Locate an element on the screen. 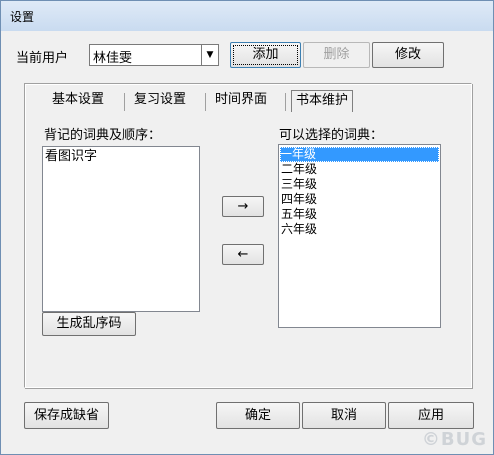 The height and width of the screenshot is (455, 494). generate-shuffle-code-button: 生成乱序码 is located at coordinates (89, 324).